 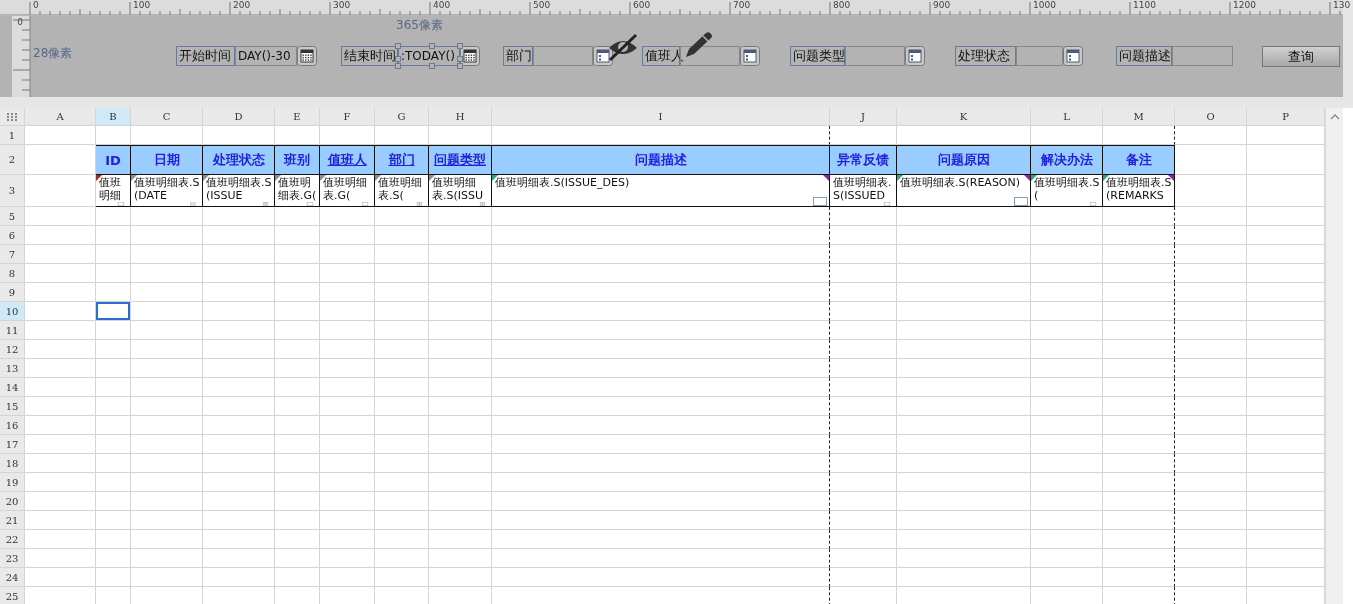 I want to click on row-header: 1, so click(x=12, y=135).